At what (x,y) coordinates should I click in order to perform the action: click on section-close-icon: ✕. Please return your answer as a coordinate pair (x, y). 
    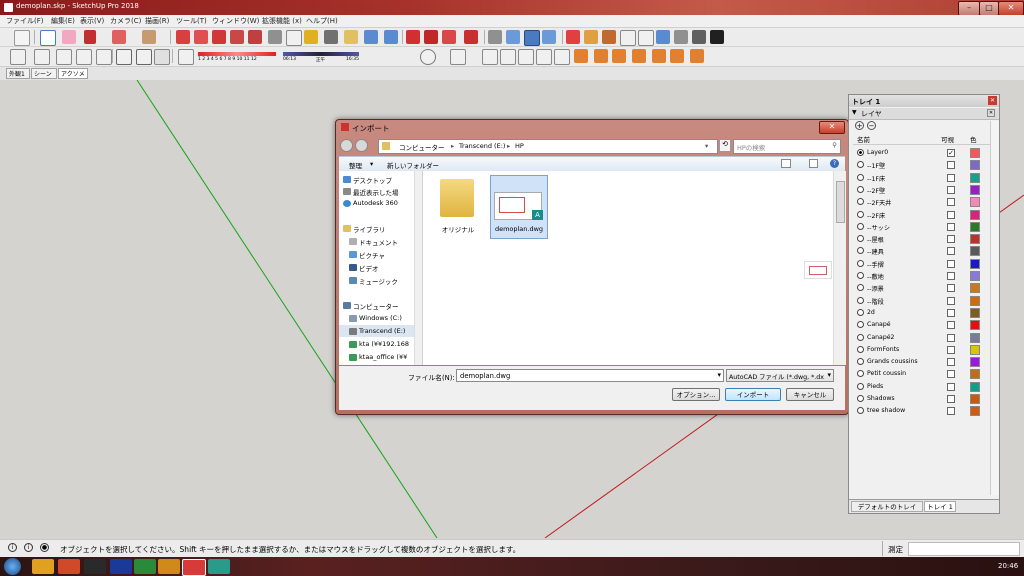
    Looking at the image, I should click on (991, 113).